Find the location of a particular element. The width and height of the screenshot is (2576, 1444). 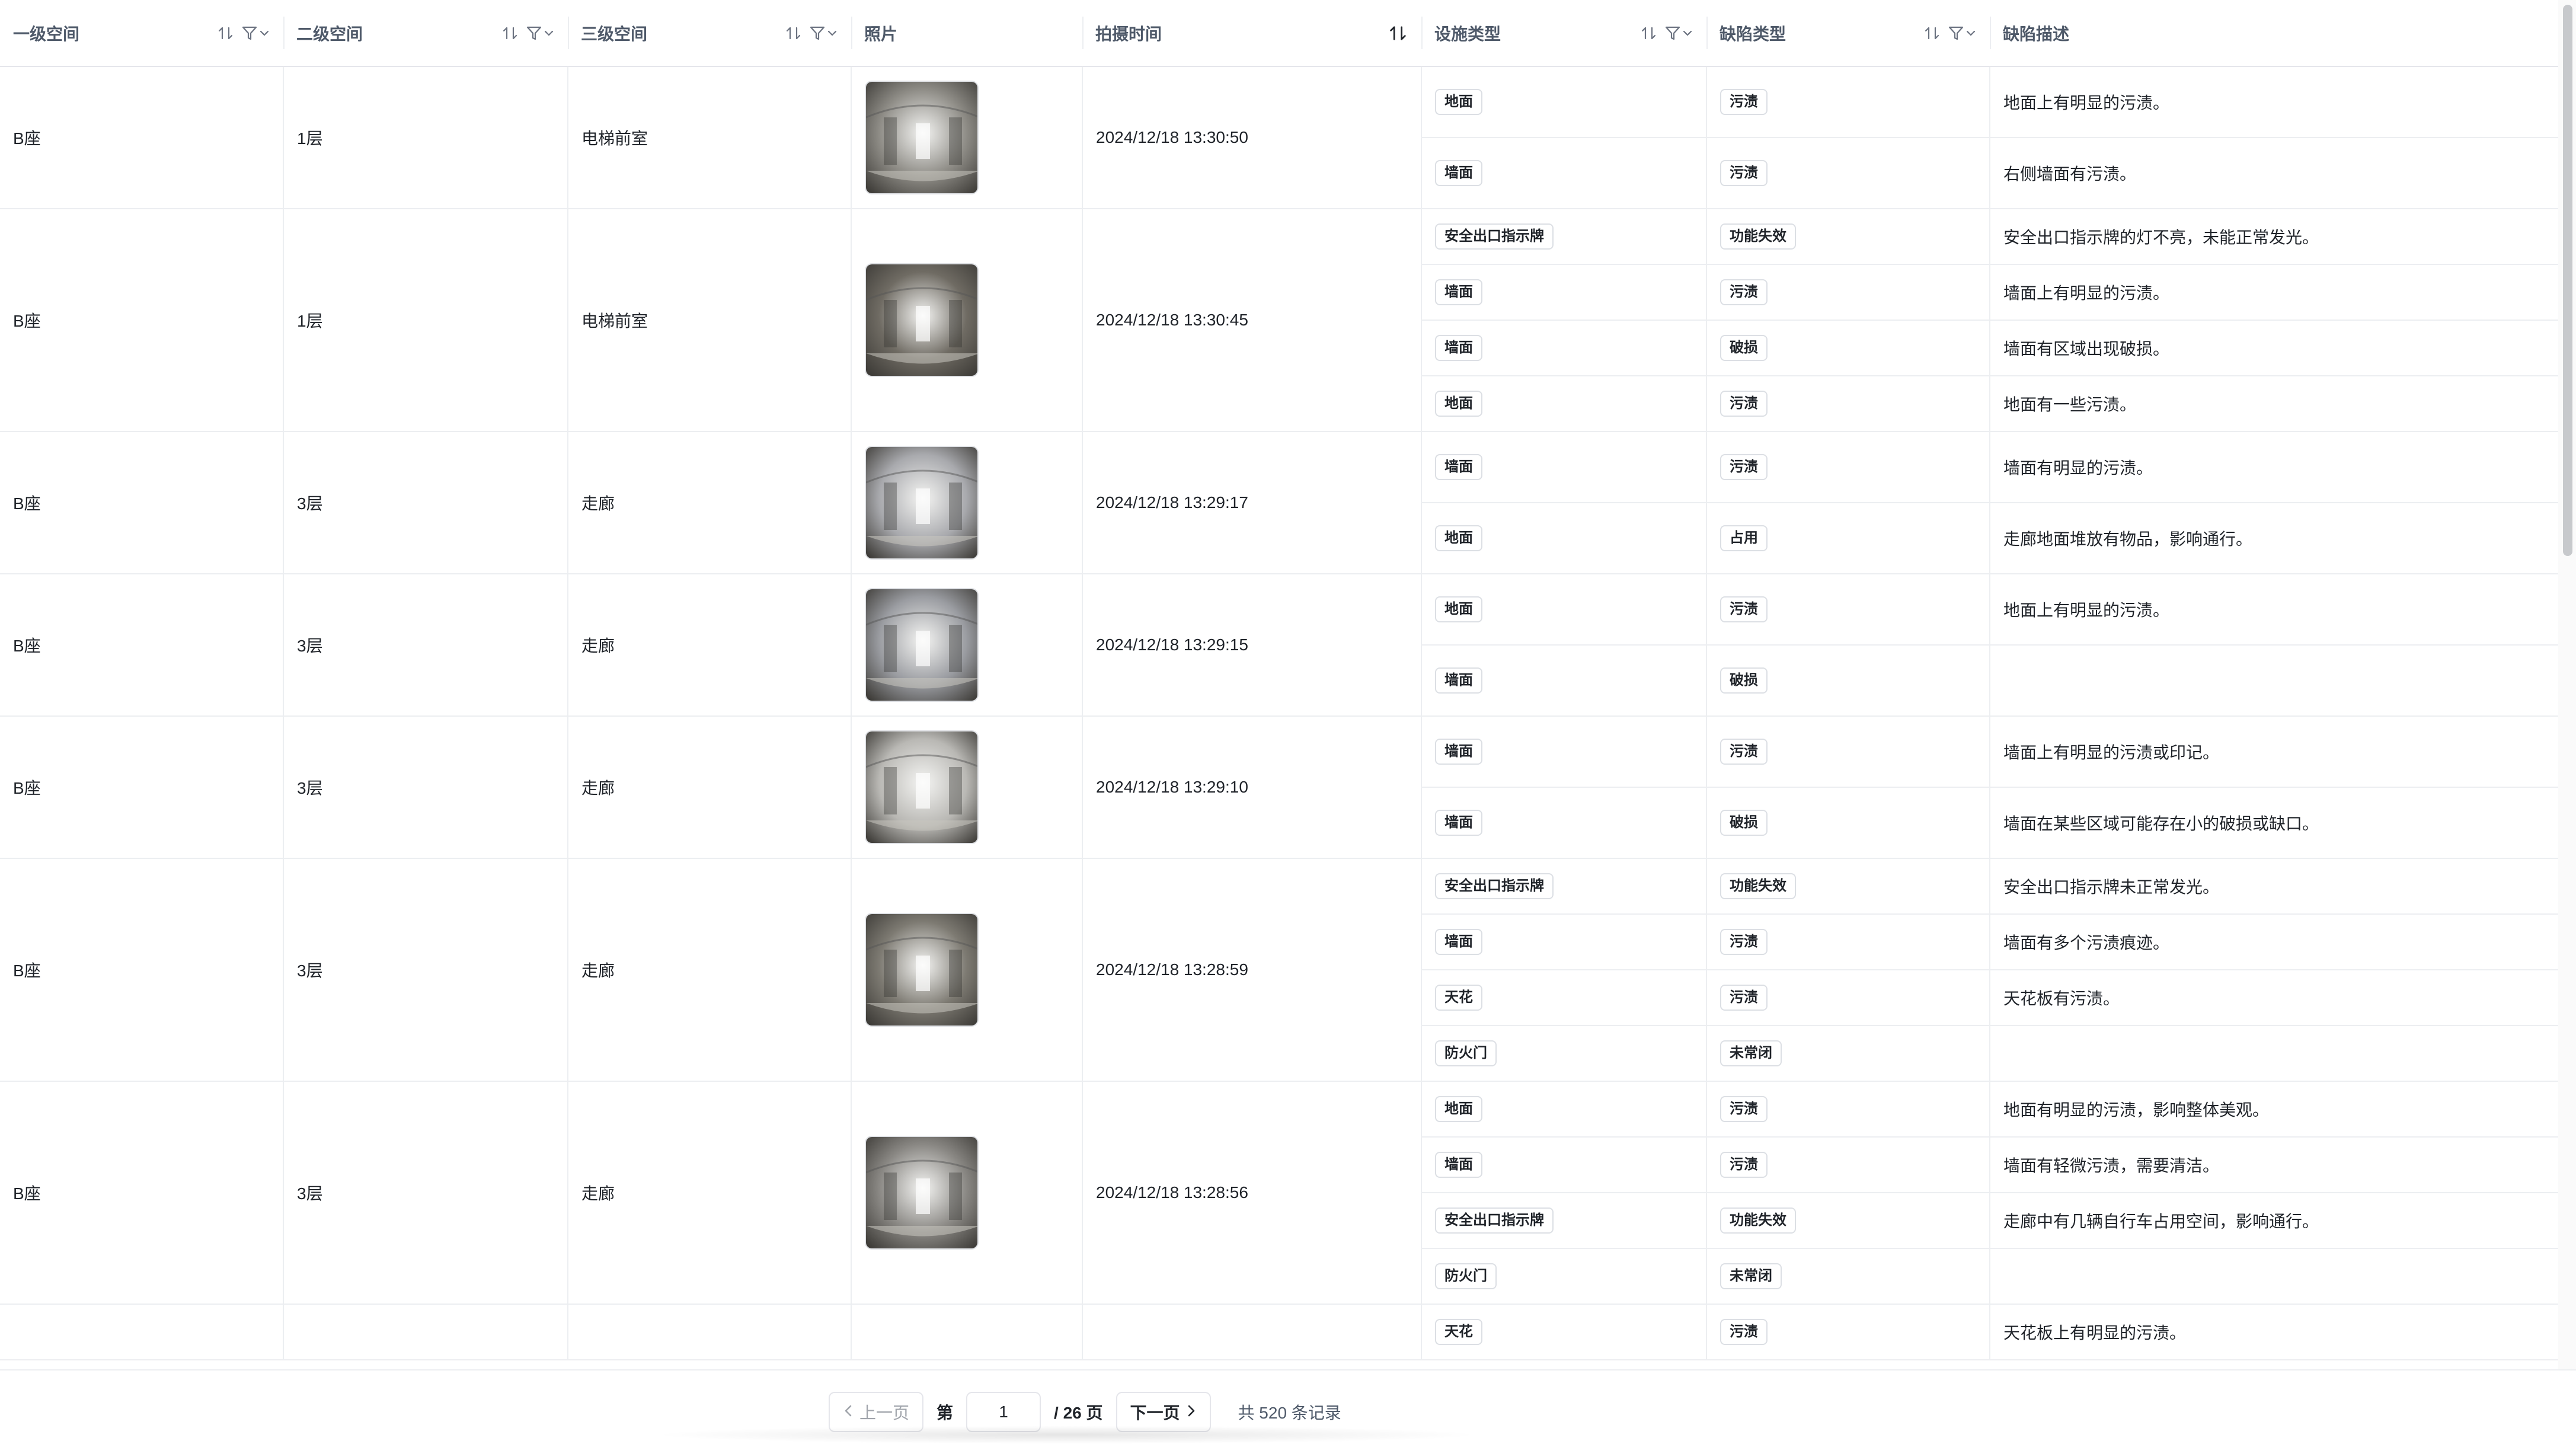

cell-description: 安全出口指示牌未正常发光。 is located at coordinates (2274, 887).